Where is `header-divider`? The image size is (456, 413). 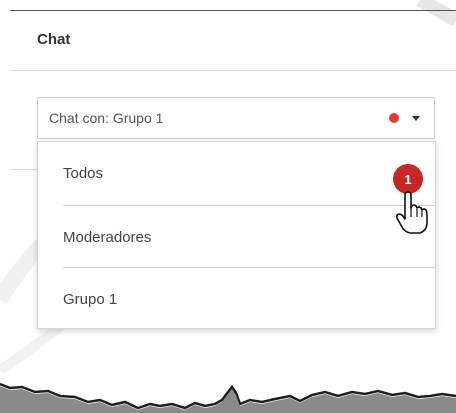 header-divider is located at coordinates (233, 70).